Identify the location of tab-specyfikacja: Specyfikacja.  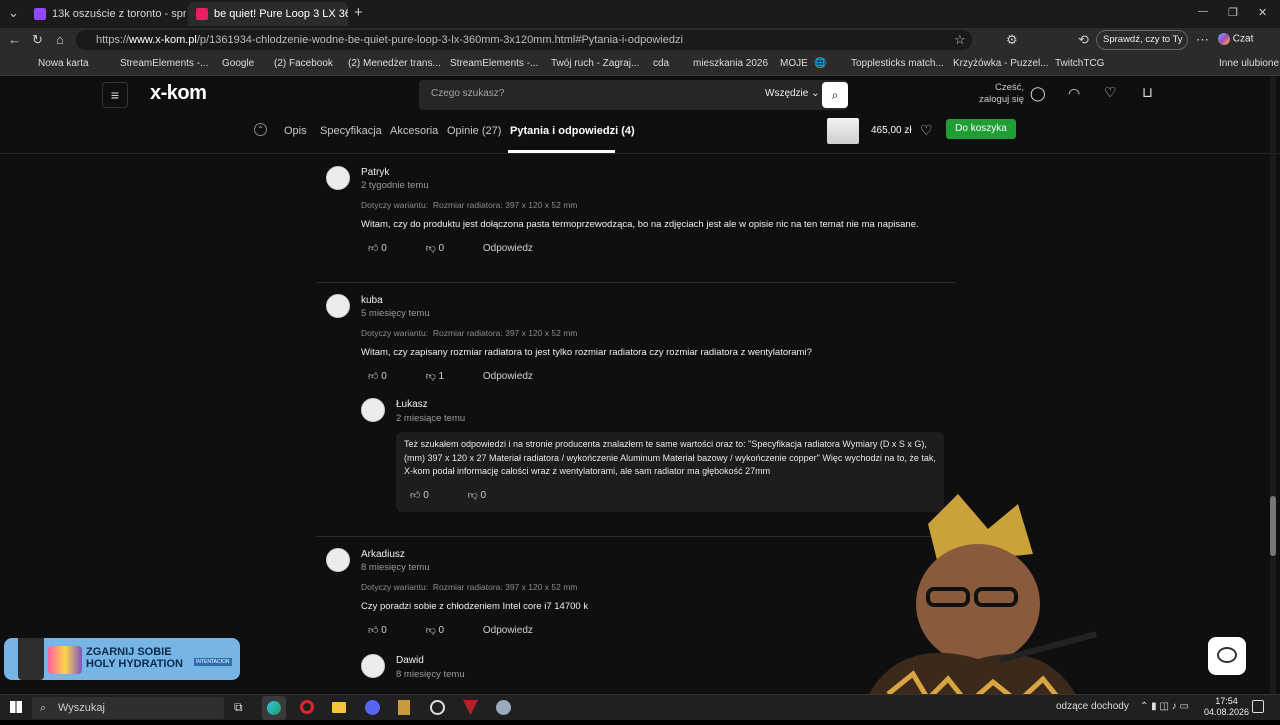
(351, 131).